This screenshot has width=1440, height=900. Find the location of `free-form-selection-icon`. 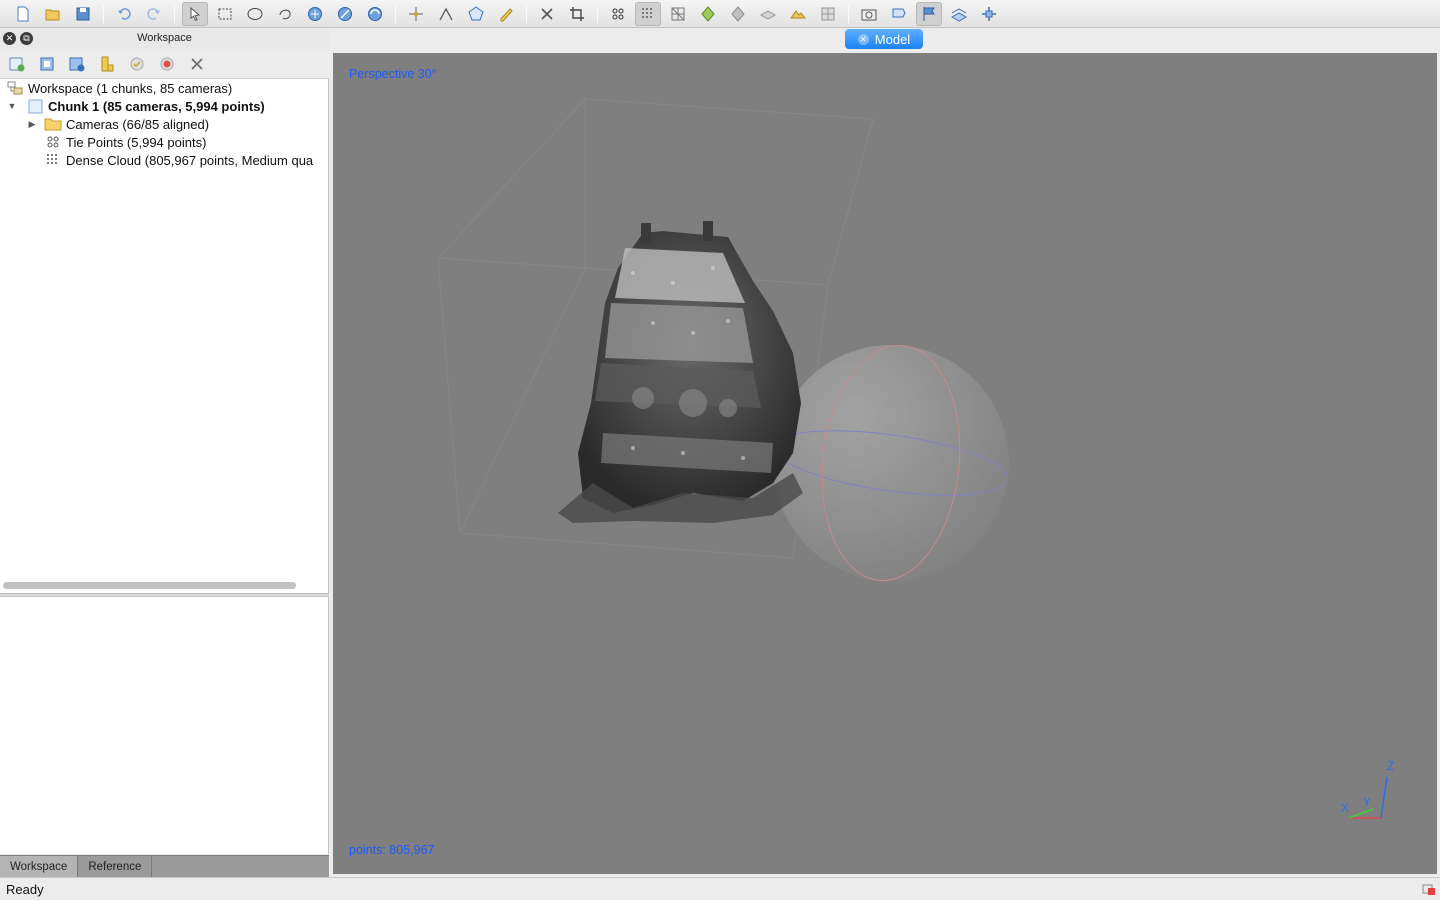

free-form-selection-icon is located at coordinates (285, 14).